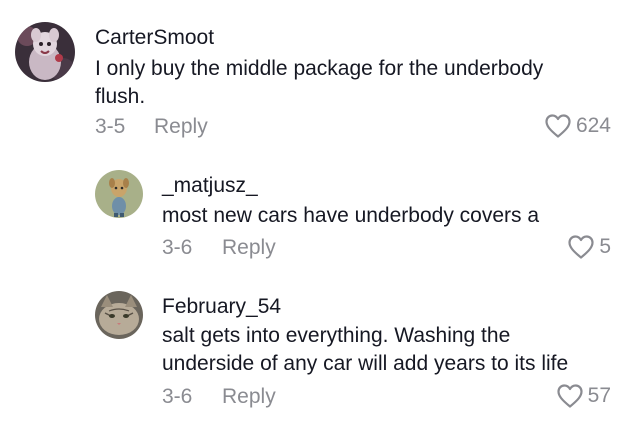 Image resolution: width=617 pixels, height=431 pixels. I want to click on comment-text: most new cars have underbody covers a, so click(382, 216).